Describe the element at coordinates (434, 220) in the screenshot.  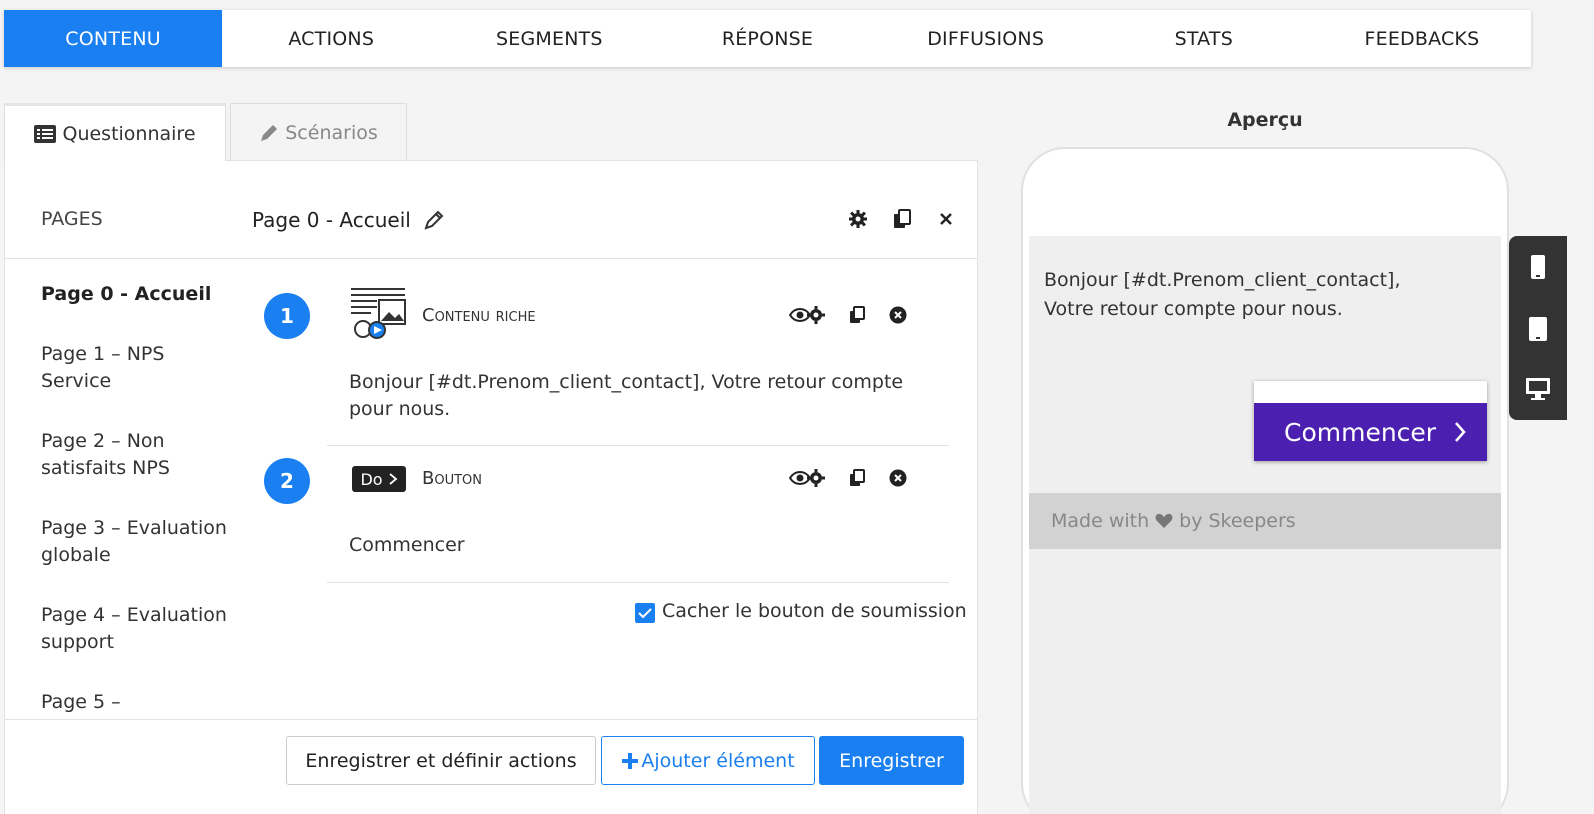
I see `edit-title-icon` at that location.